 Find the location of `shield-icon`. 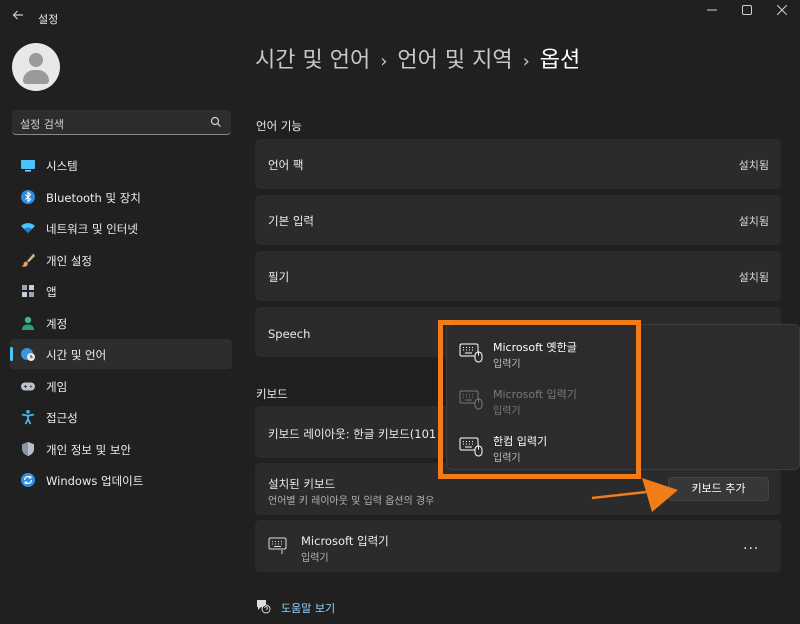

shield-icon is located at coordinates (28, 448).